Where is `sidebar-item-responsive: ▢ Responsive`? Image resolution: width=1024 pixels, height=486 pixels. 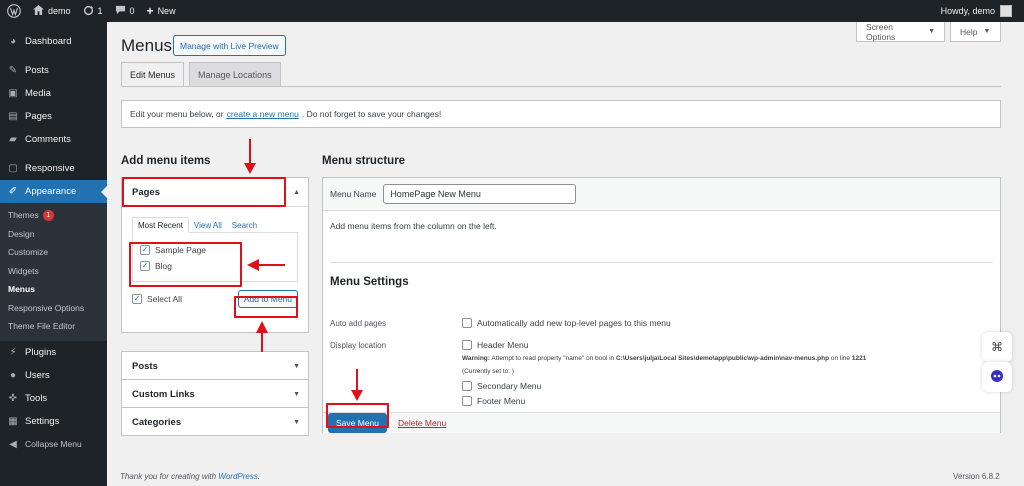
sidebar-item-responsive: ▢ Responsive is located at coordinates (53, 168).